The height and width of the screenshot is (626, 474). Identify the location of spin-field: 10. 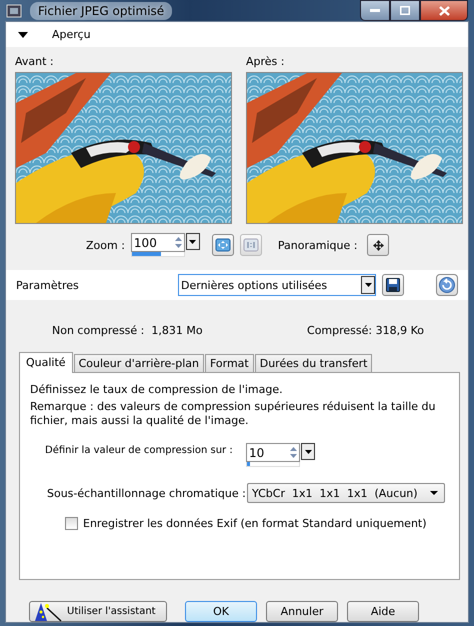
(273, 452).